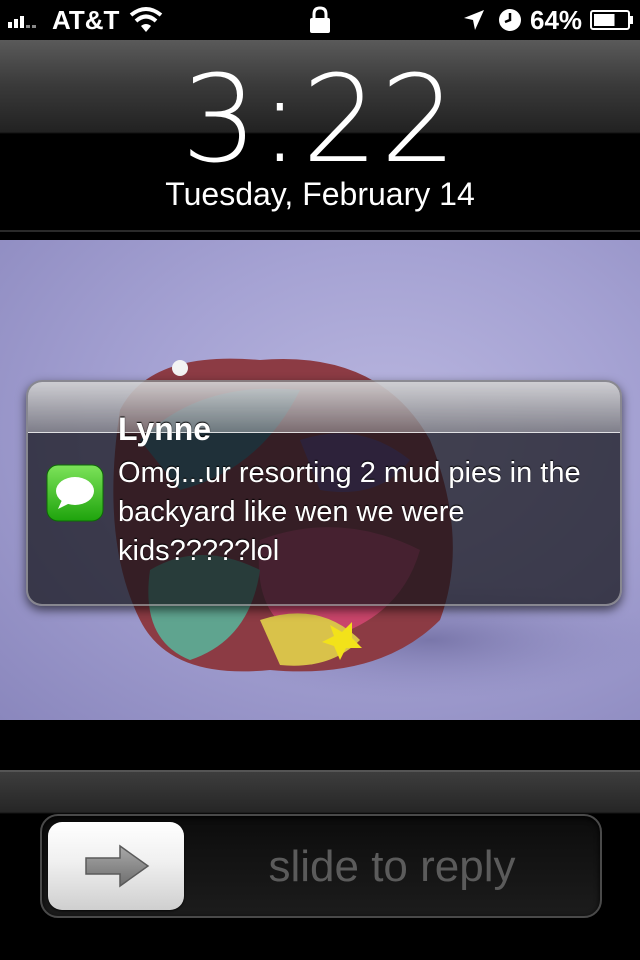 The width and height of the screenshot is (640, 960). What do you see at coordinates (320, 120) in the screenshot?
I see `lock-time: 3:22` at bounding box center [320, 120].